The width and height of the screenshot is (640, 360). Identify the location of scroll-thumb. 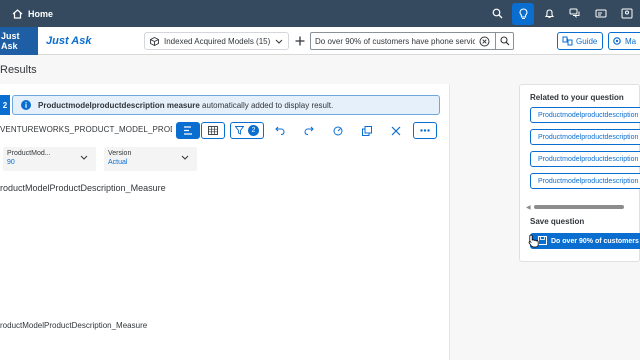
(579, 207).